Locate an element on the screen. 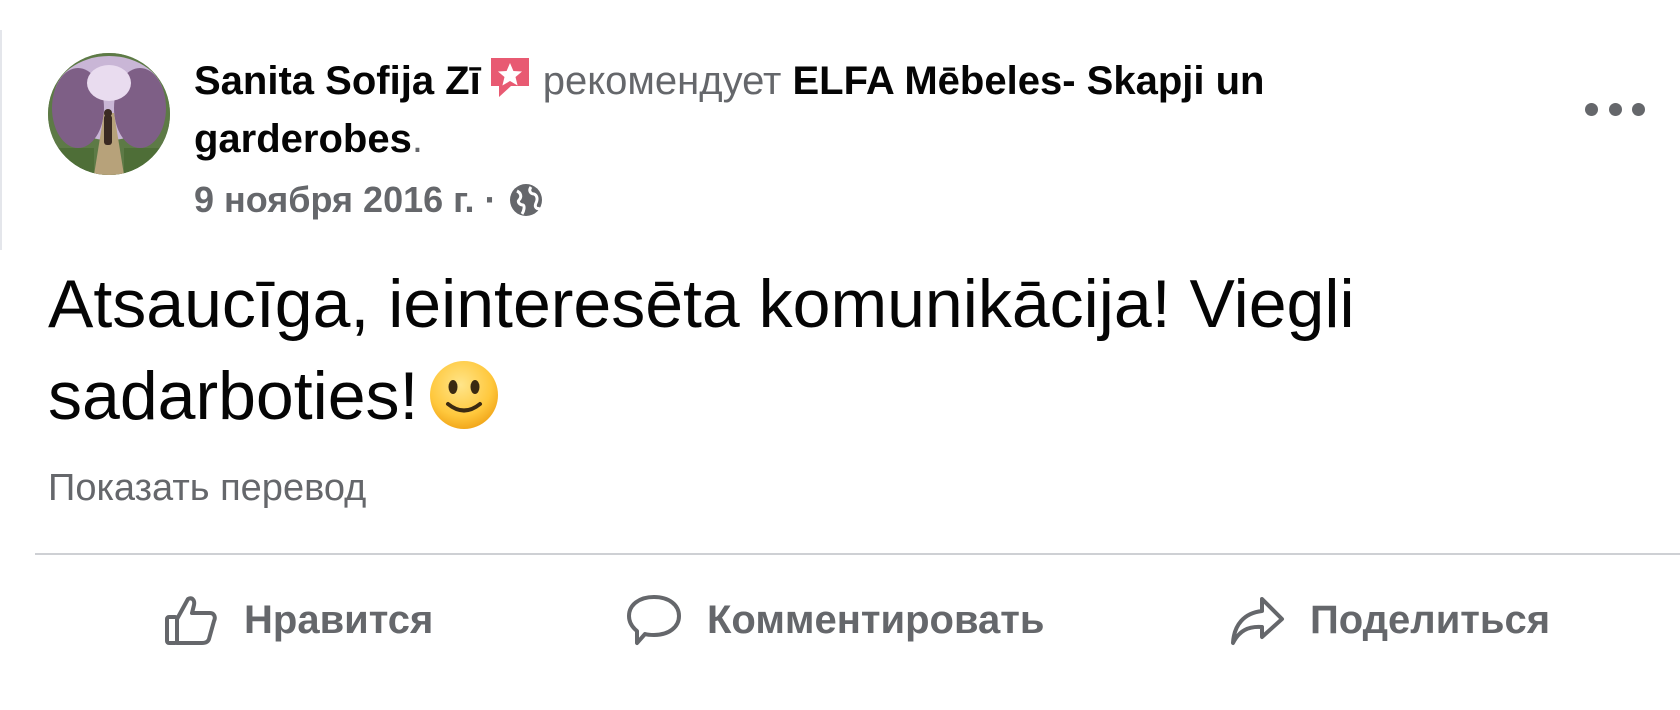 The height and width of the screenshot is (710, 1680). share-label: Поделиться is located at coordinates (1430, 619).